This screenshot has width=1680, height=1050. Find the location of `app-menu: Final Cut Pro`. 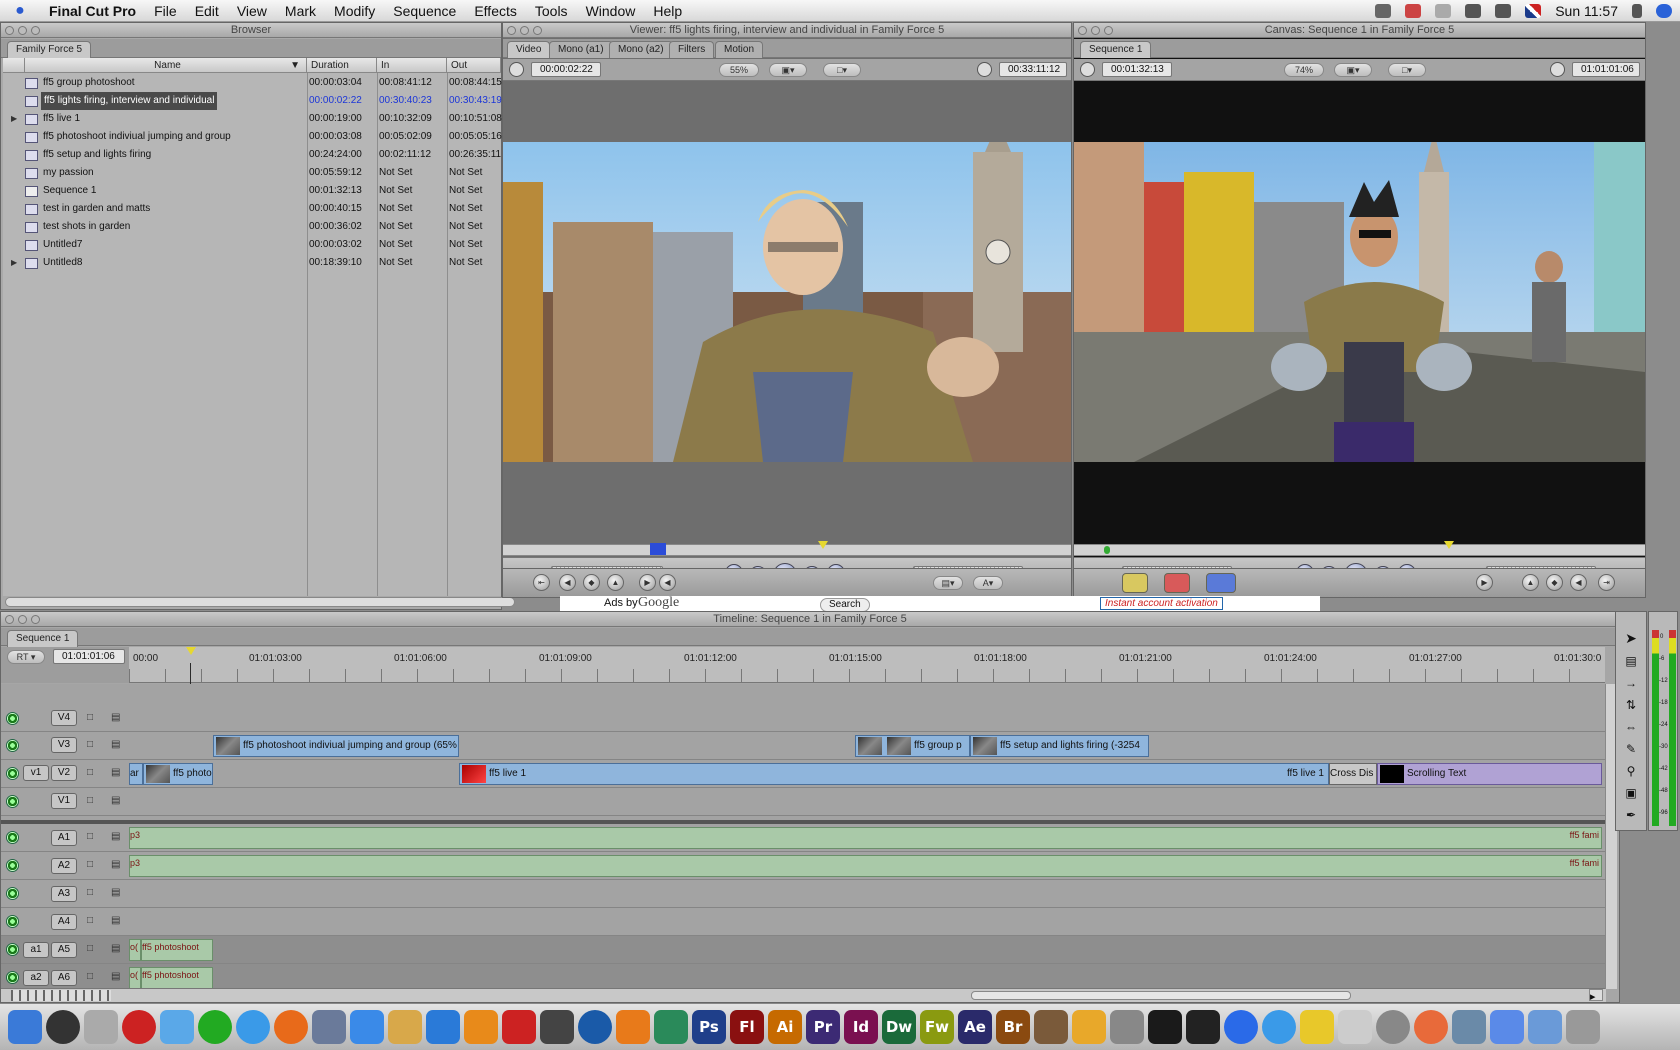

app-menu: Final Cut Pro is located at coordinates (92, 11).